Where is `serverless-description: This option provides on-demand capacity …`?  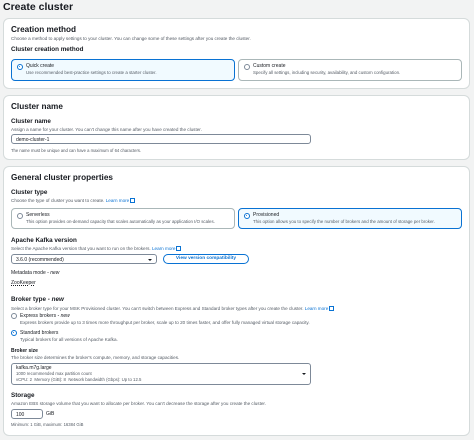
serverless-description: This option provides on-demand capacity … is located at coordinates (120, 221).